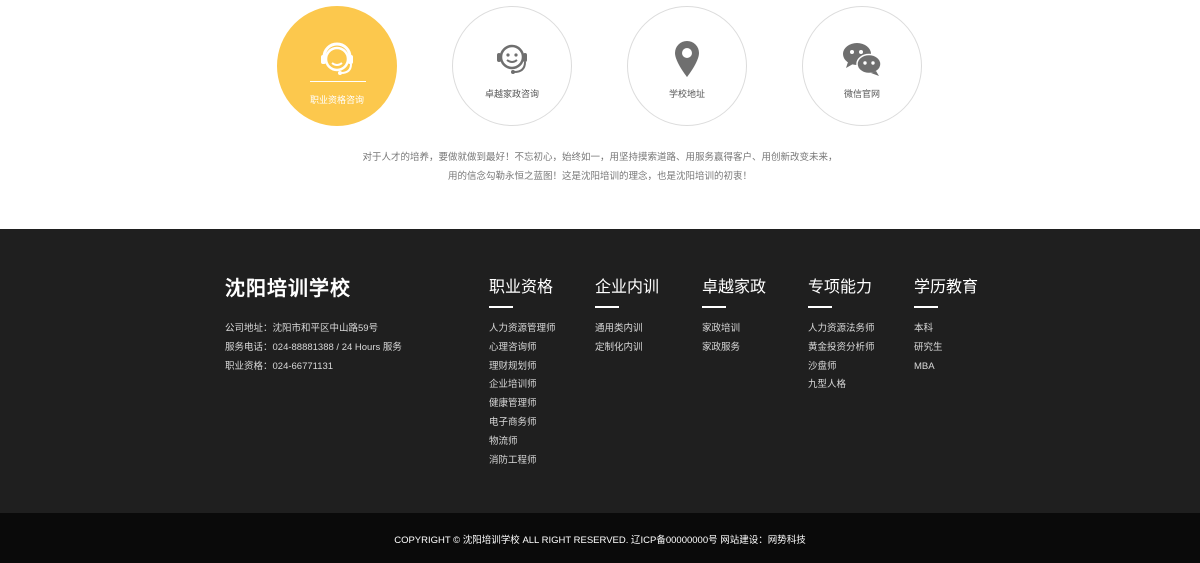 This screenshot has height=563, width=1200. I want to click on footer-link: 本科, so click(946, 329).